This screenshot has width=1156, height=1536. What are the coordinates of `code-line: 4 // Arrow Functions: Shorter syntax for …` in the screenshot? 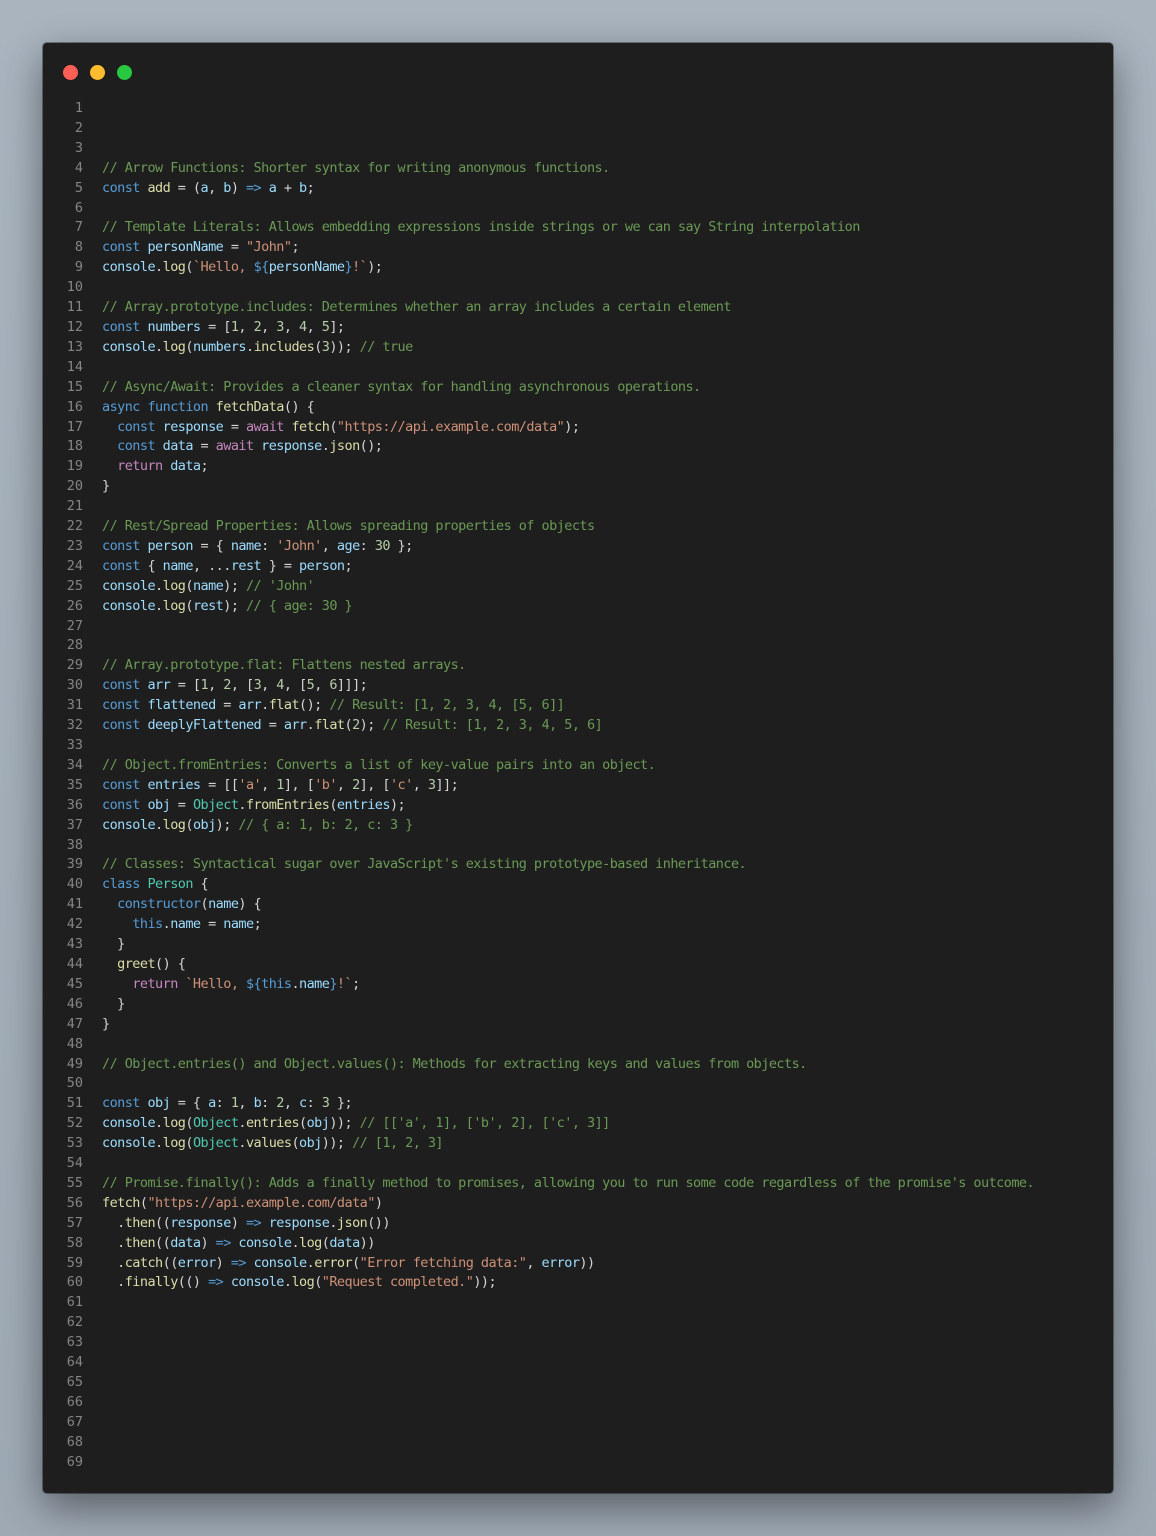 It's located at (578, 169).